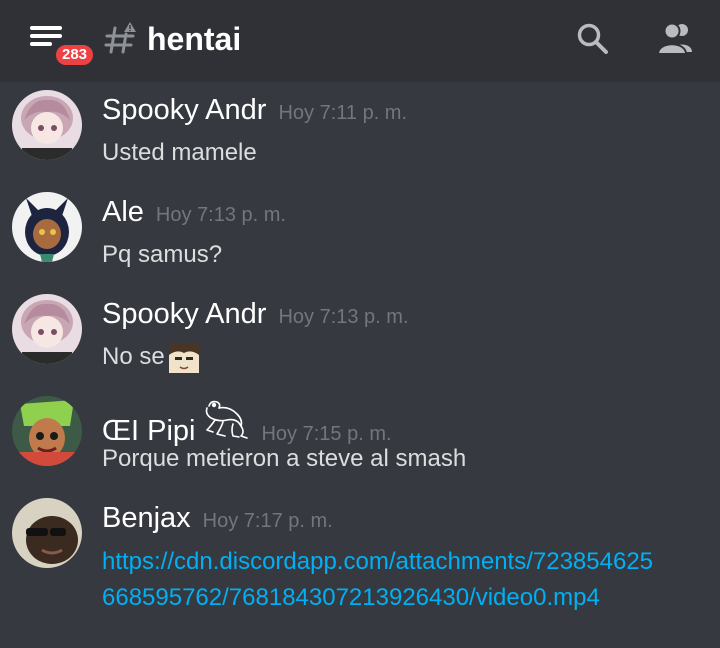 This screenshot has width=720, height=648. Describe the element at coordinates (343, 113) in the screenshot. I see `timestamp: Hoy 7:11 p. m.` at that location.